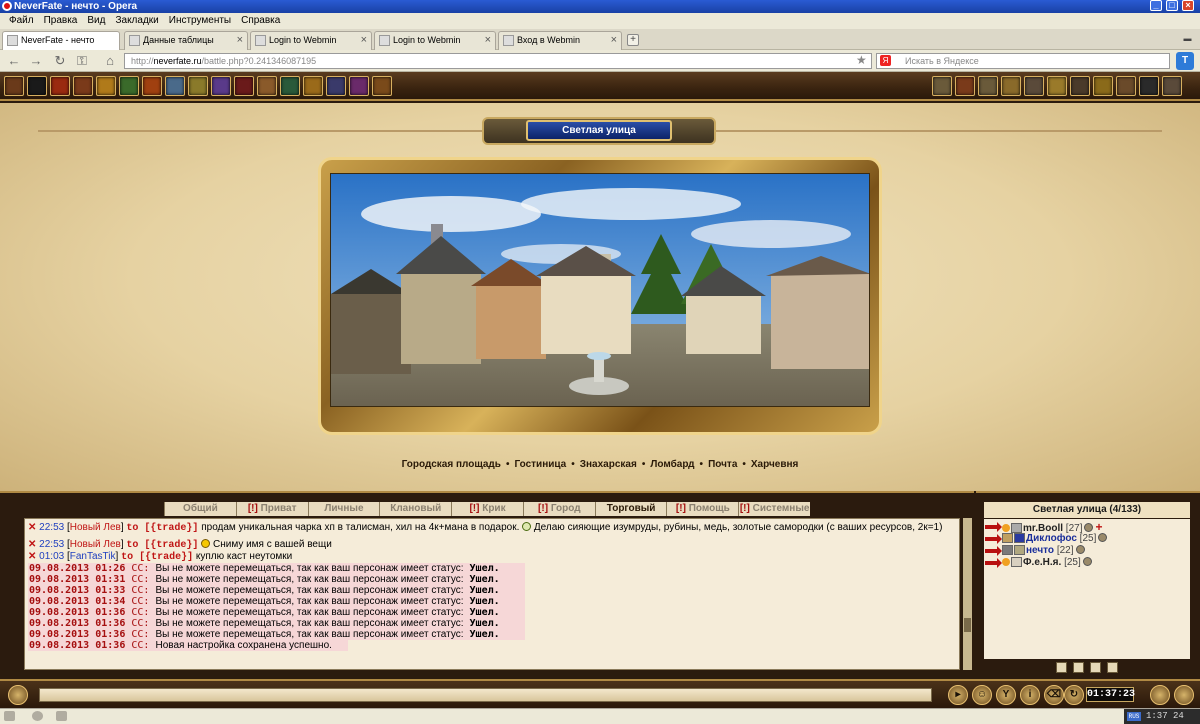  I want to click on tab-webmin-2: Login to Webmin ×, so click(435, 40).